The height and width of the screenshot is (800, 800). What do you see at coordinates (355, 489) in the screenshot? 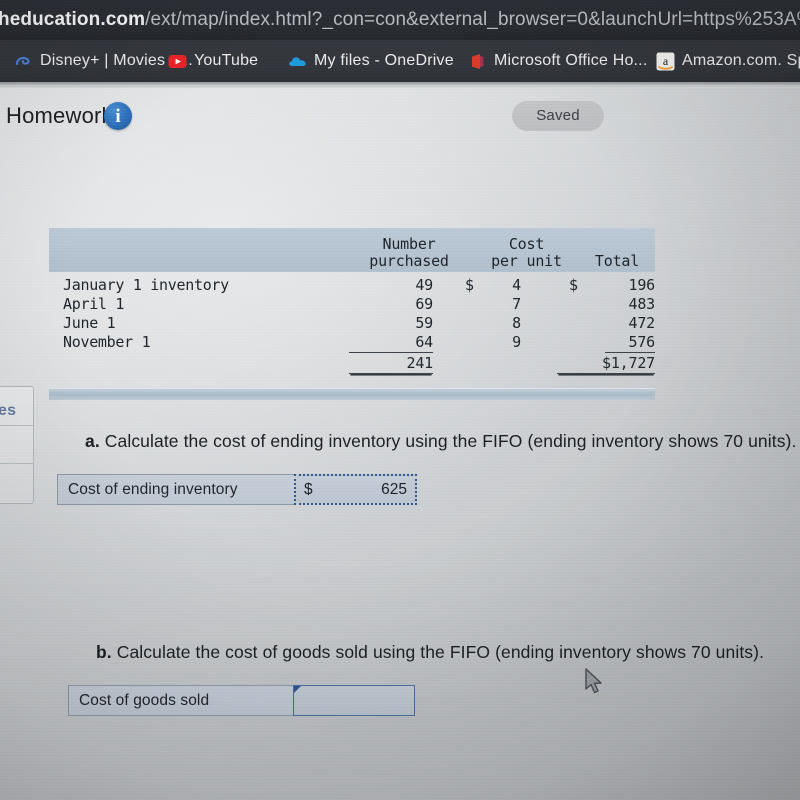
I see `cost-of-ending-inventory-input: $625` at bounding box center [355, 489].